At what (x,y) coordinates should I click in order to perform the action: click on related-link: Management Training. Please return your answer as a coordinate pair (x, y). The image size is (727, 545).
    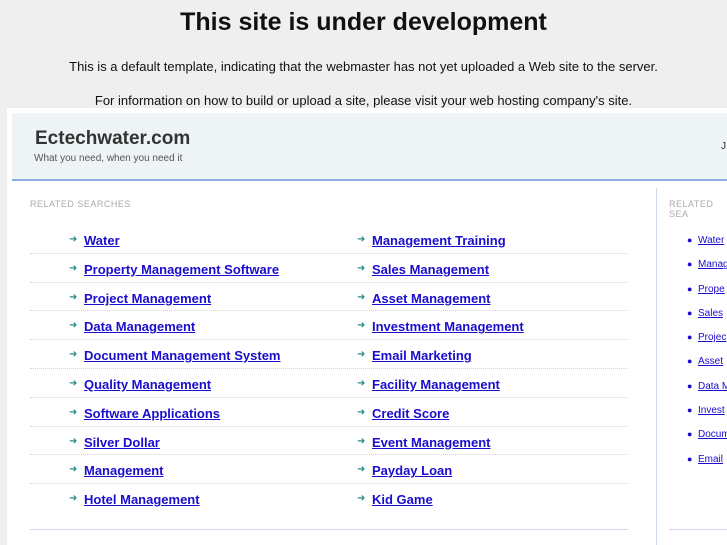
    Looking at the image, I should click on (439, 240).